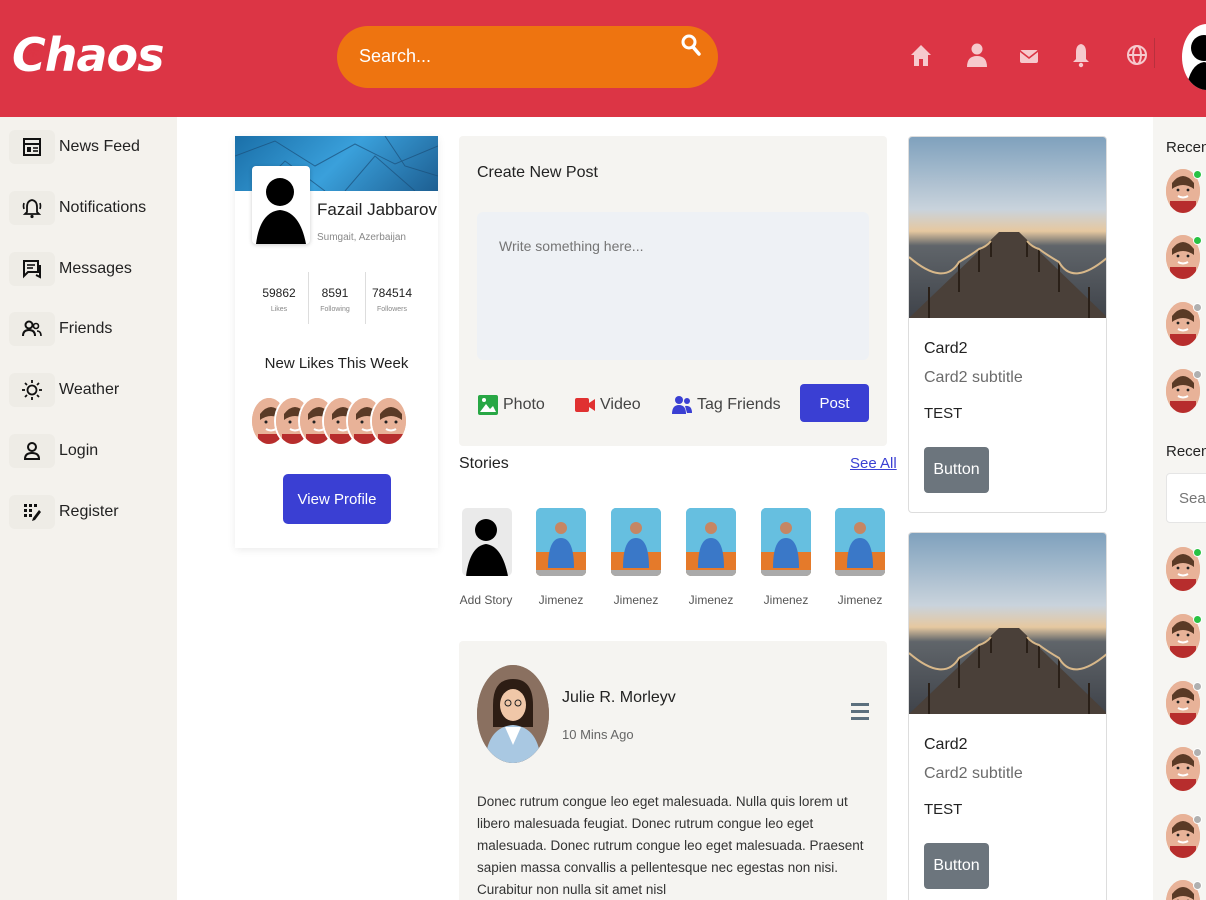 This screenshot has width=1206, height=900. Describe the element at coordinates (99, 146) in the screenshot. I see `sidebar-item-label: News Feed` at that location.